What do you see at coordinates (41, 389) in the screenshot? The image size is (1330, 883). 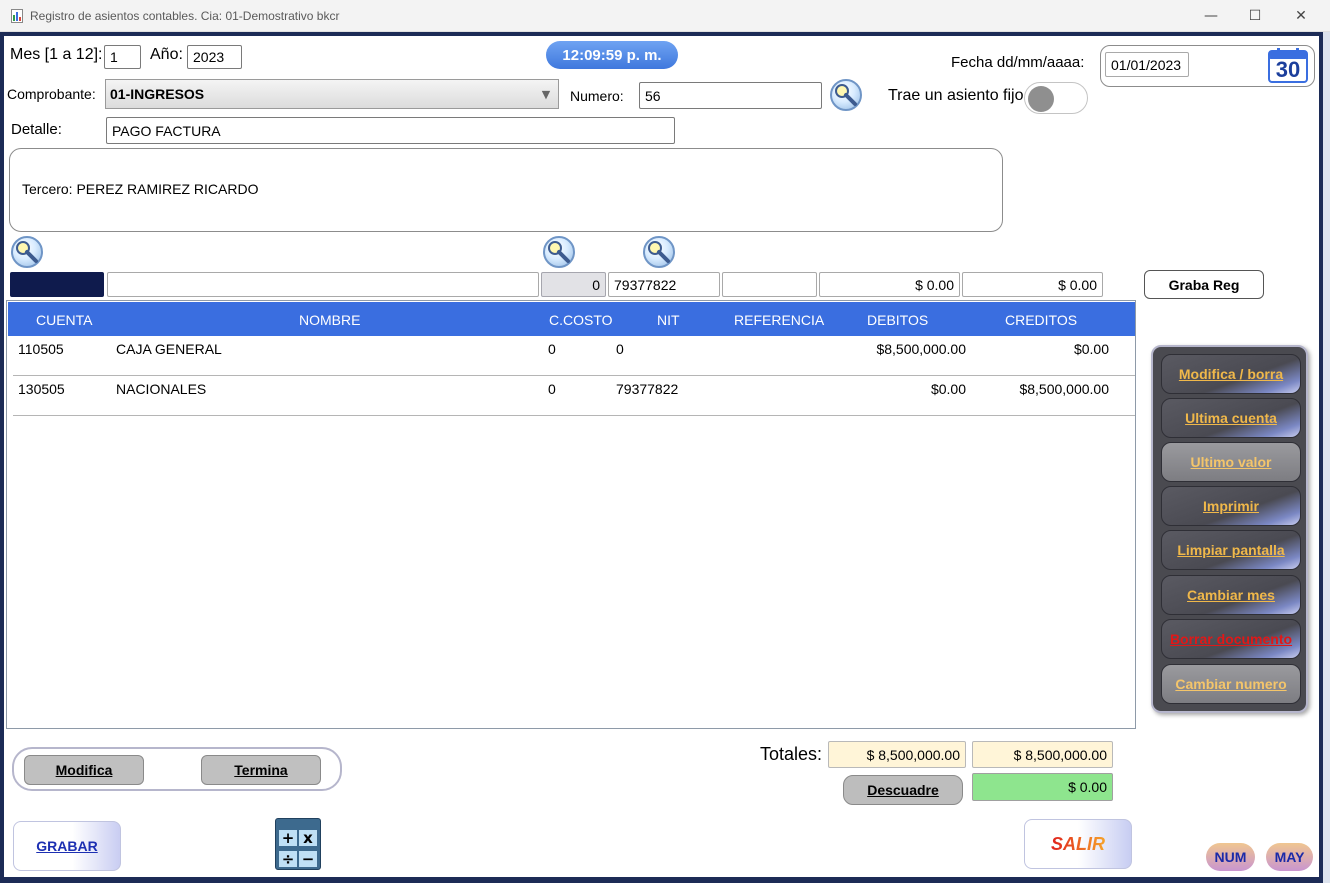 I see `cell-cuenta: 130505` at bounding box center [41, 389].